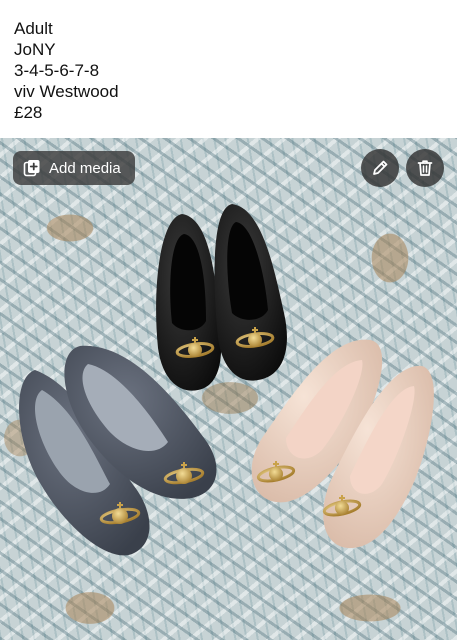 The image size is (457, 640). Describe the element at coordinates (33, 28) in the screenshot. I see `listing-line-audience: Adult` at that location.